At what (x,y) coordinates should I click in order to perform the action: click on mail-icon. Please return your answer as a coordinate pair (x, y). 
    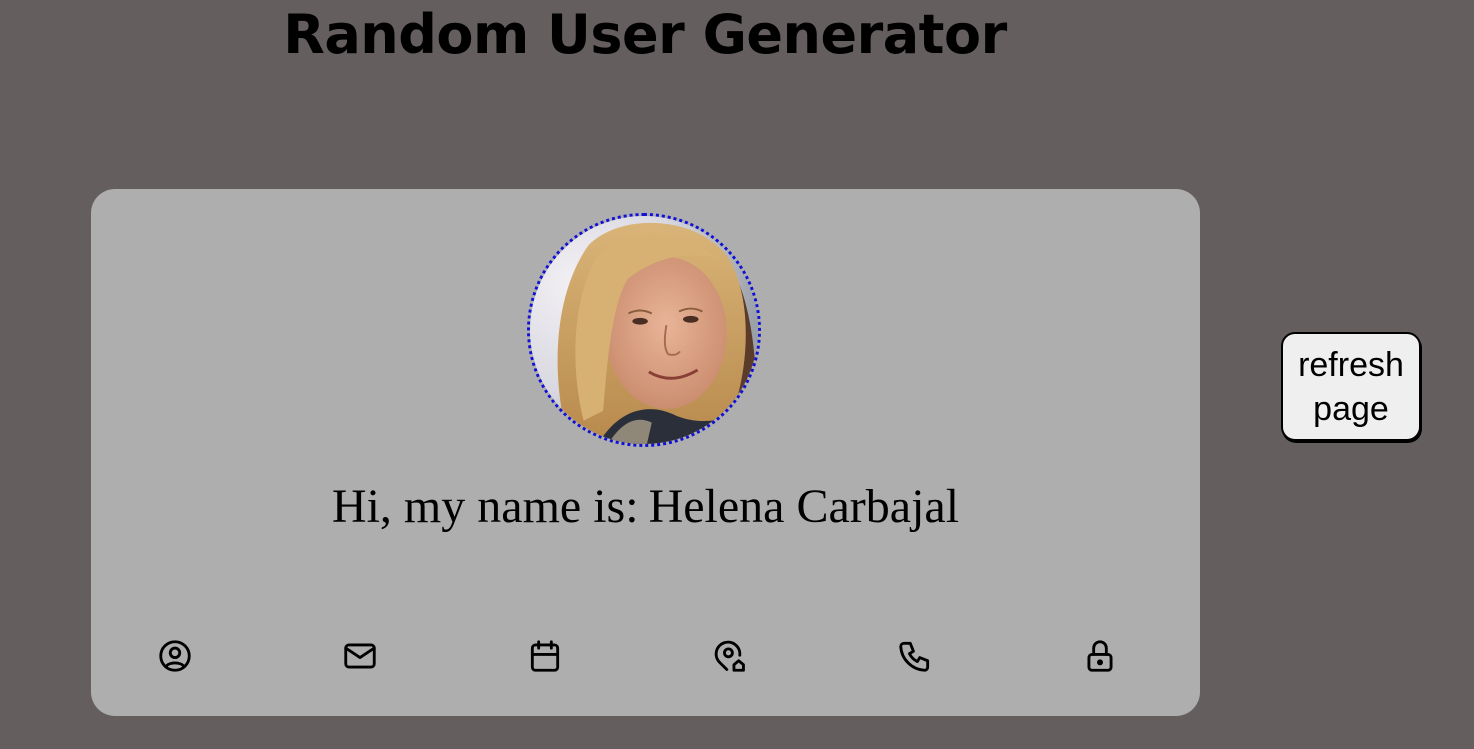
    Looking at the image, I should click on (360, 656).